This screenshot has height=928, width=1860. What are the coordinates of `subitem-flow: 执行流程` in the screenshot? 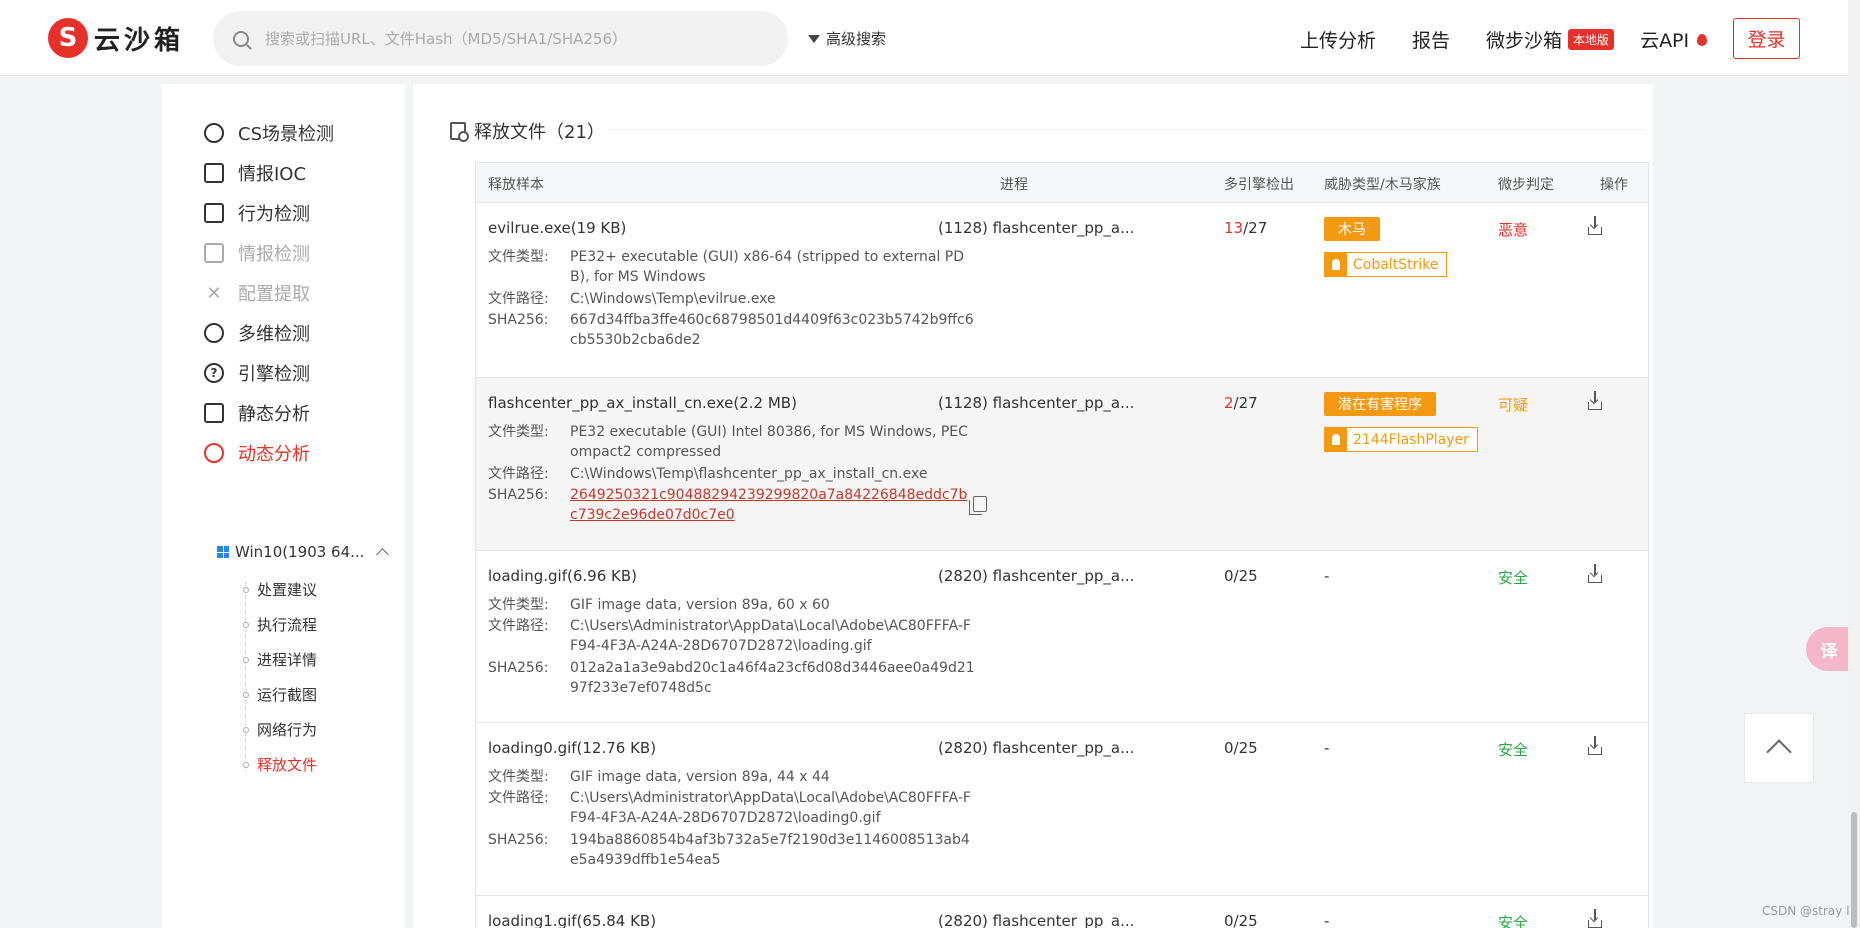 It's located at (279, 624).